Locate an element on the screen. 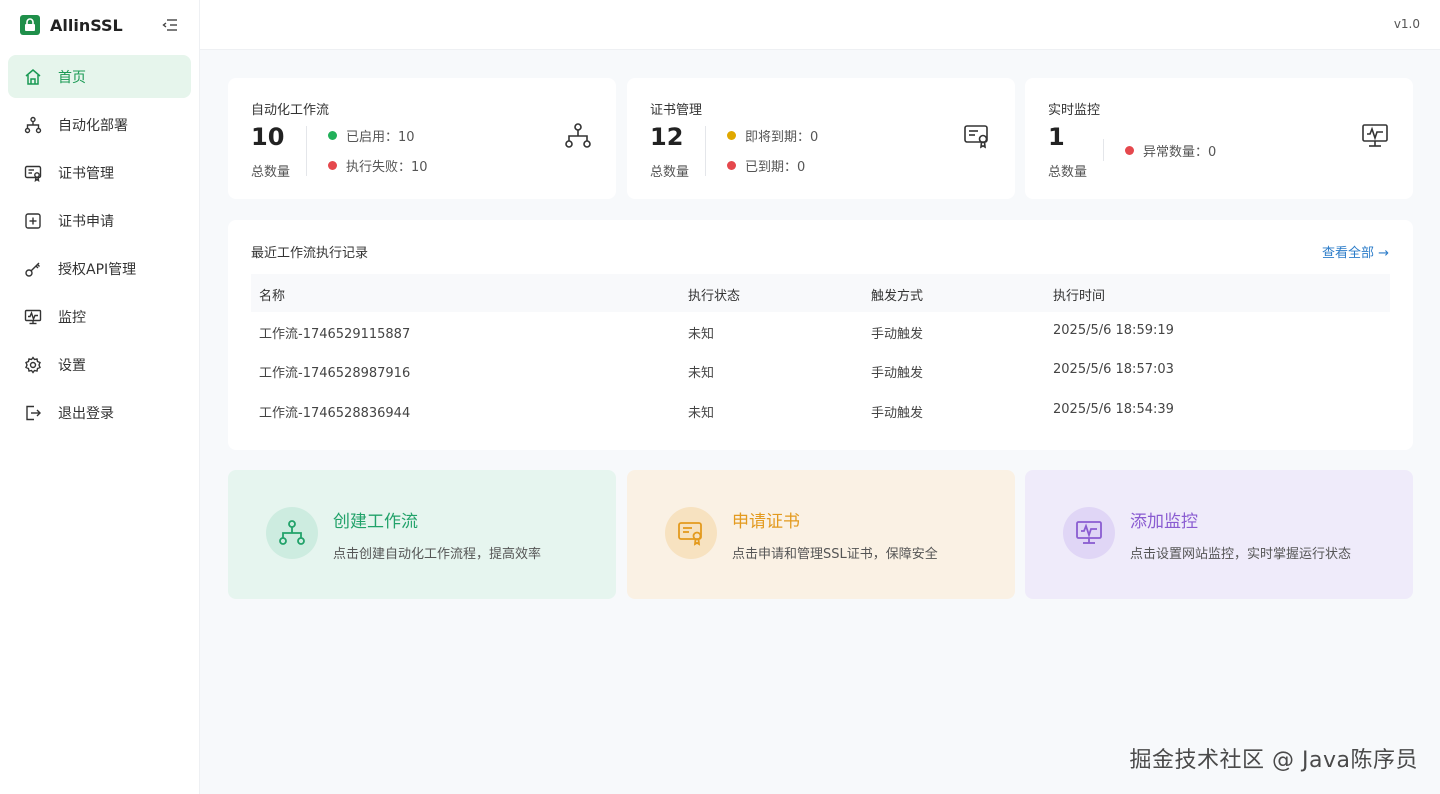  stat-count: 10 is located at coordinates (268, 137).